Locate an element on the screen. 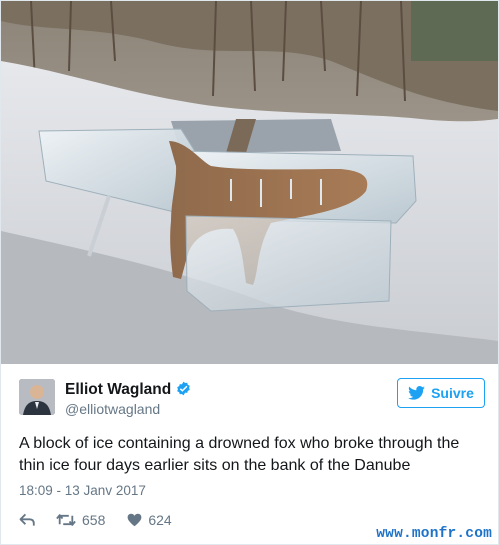 This screenshot has width=499, height=545. like-count: 624 is located at coordinates (160, 520).